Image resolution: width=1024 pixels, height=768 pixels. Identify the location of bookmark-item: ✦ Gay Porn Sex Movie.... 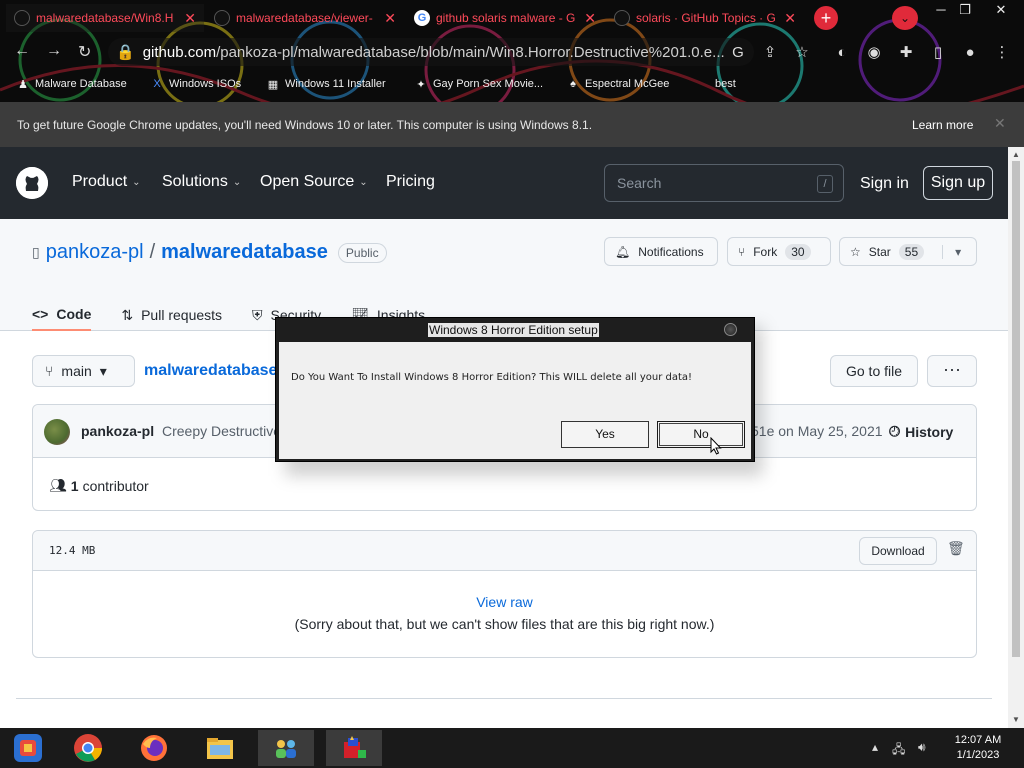
(478, 84).